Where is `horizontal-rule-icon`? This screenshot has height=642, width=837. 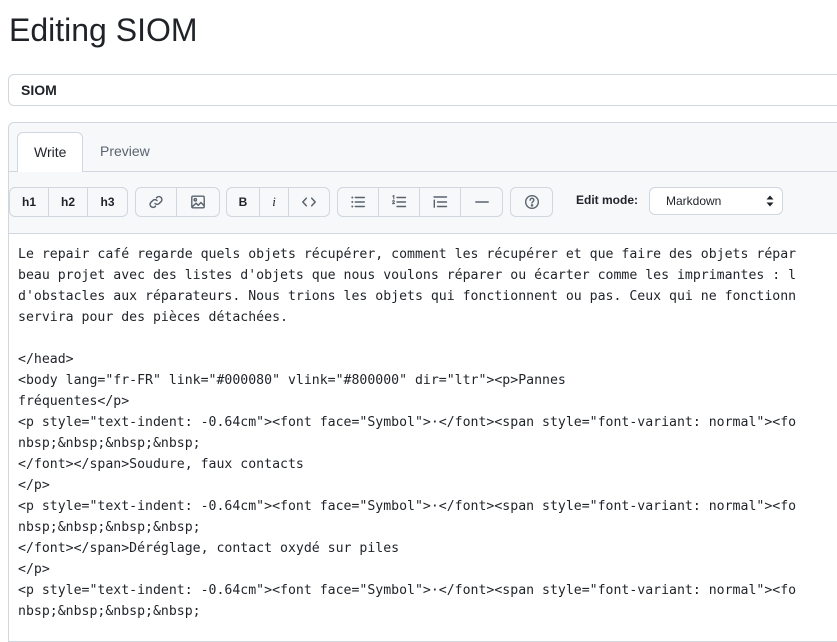
horizontal-rule-icon is located at coordinates (481, 202).